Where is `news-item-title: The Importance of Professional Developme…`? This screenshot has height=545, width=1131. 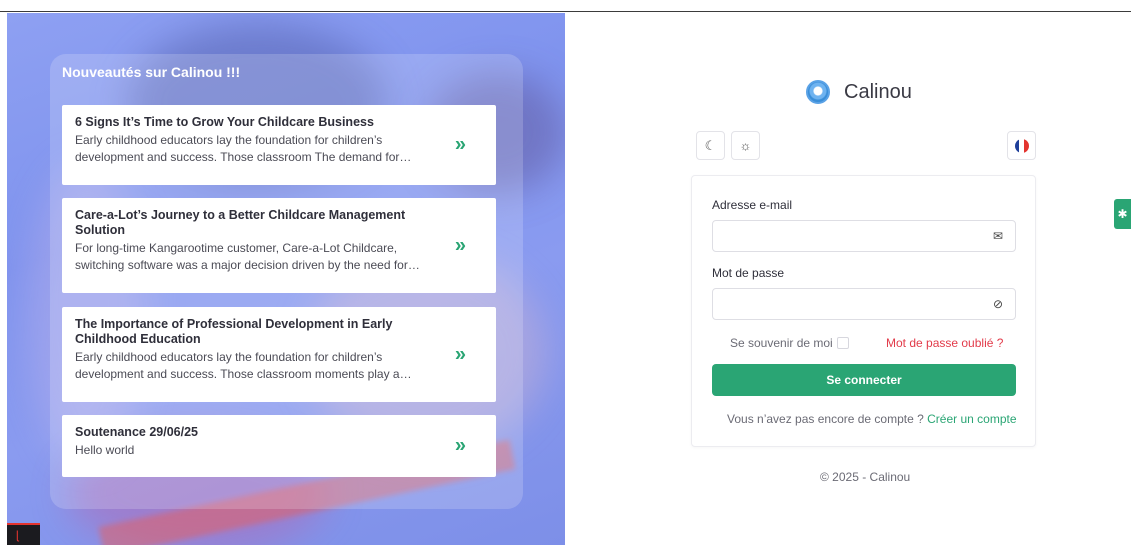 news-item-title: The Importance of Professional Developme… is located at coordinates (234, 331).